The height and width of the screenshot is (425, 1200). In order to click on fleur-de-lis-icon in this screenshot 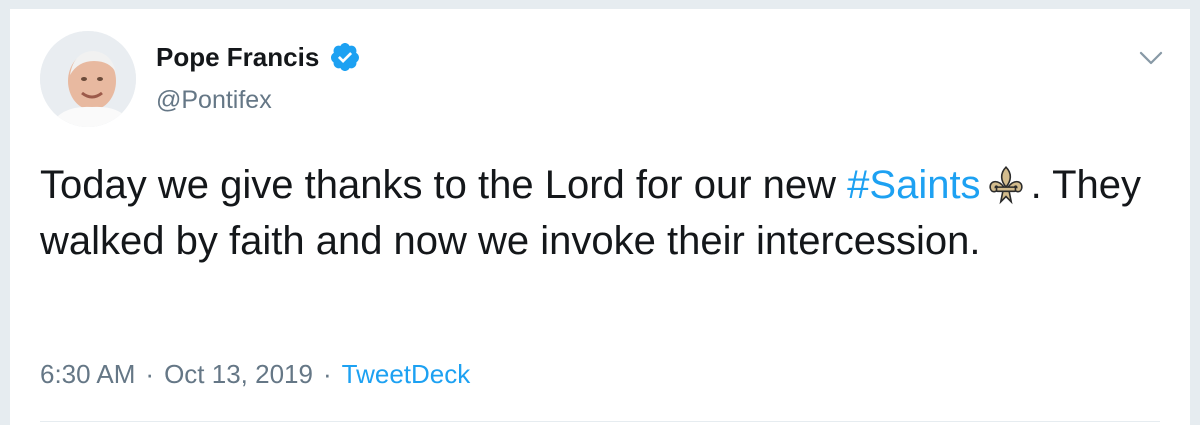, I will do `click(1006, 185)`.